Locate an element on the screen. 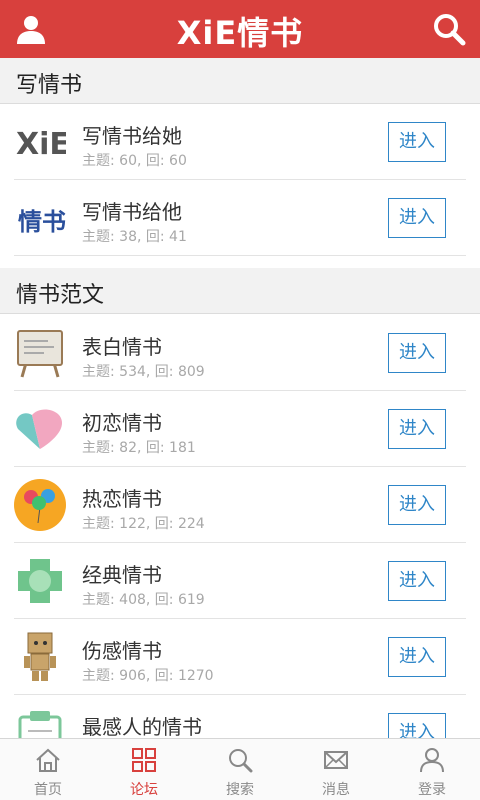 The image size is (480, 800). tab-search: 搜索 is located at coordinates (240, 769).